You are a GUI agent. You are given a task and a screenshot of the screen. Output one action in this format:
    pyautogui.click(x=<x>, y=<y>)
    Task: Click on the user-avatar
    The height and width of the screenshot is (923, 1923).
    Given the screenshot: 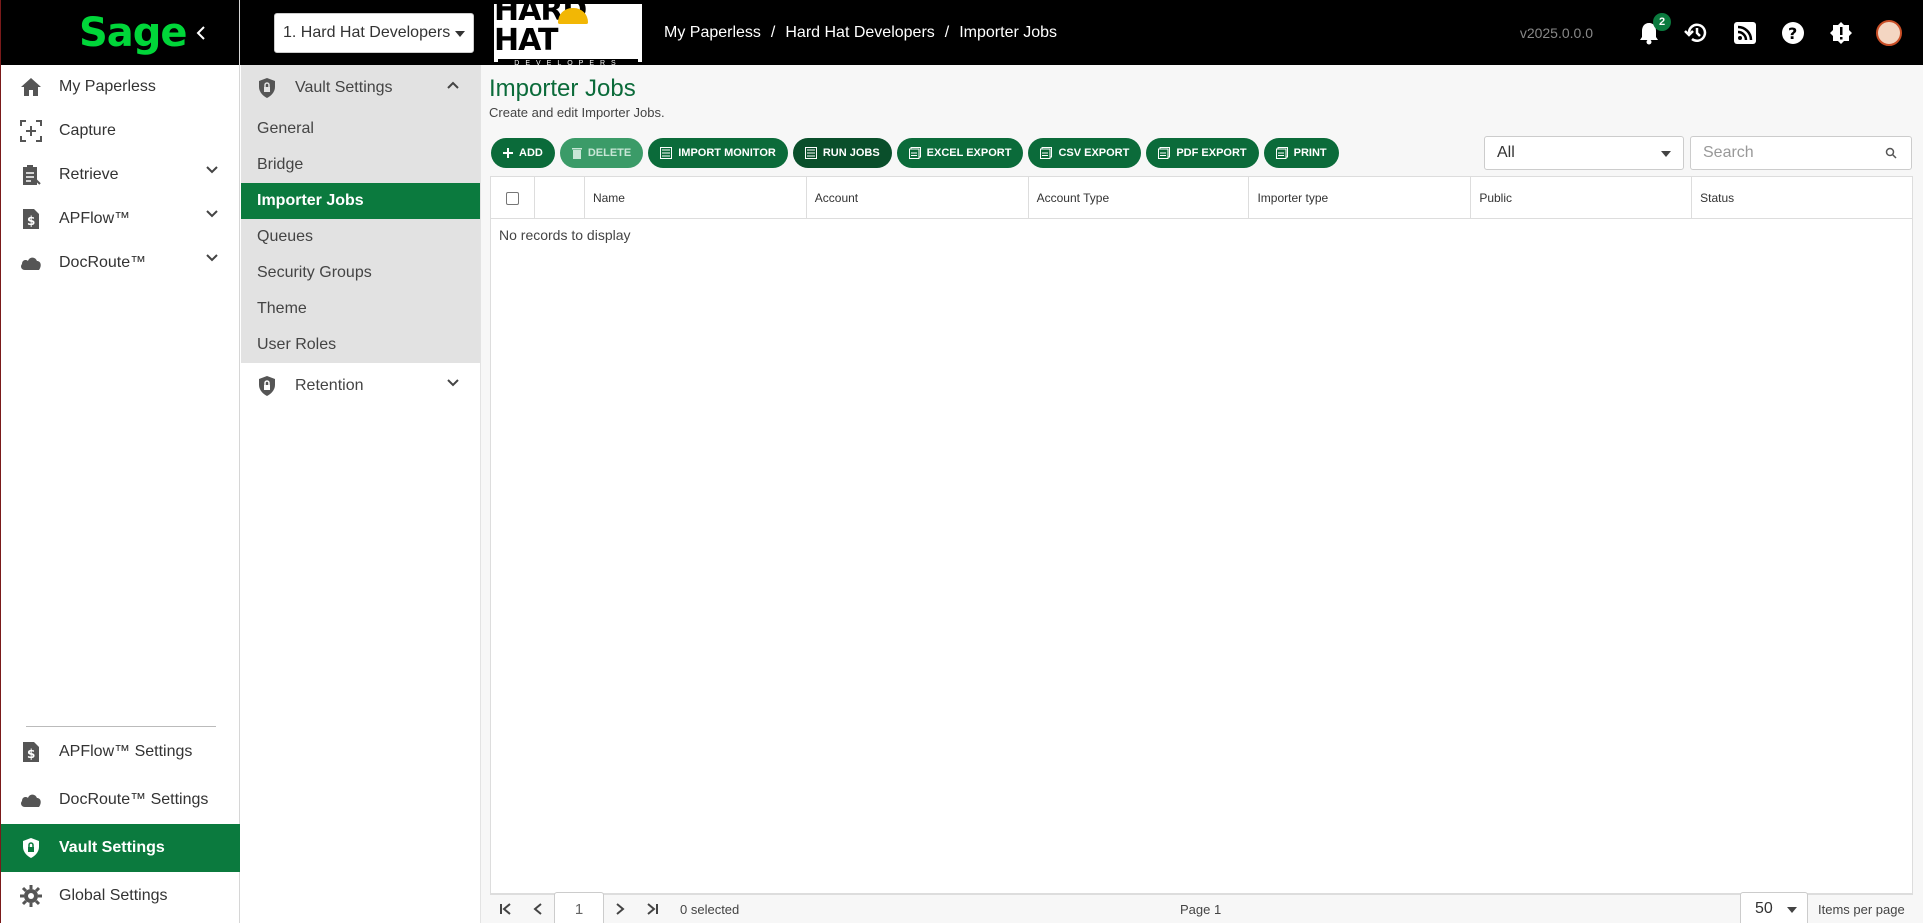 What is the action you would take?
    pyautogui.click(x=1889, y=33)
    